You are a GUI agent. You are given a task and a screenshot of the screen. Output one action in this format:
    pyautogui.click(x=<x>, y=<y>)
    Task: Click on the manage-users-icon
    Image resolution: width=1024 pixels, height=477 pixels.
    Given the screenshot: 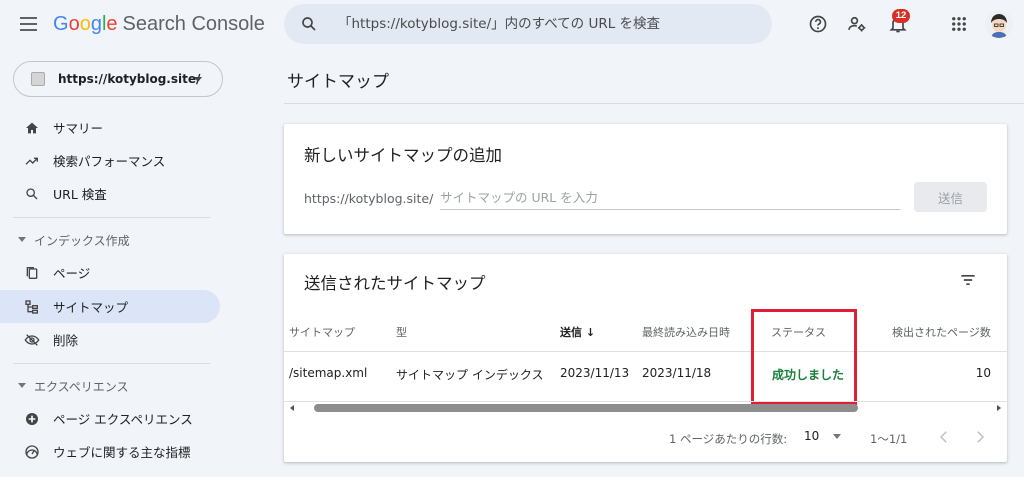 What is the action you would take?
    pyautogui.click(x=857, y=24)
    